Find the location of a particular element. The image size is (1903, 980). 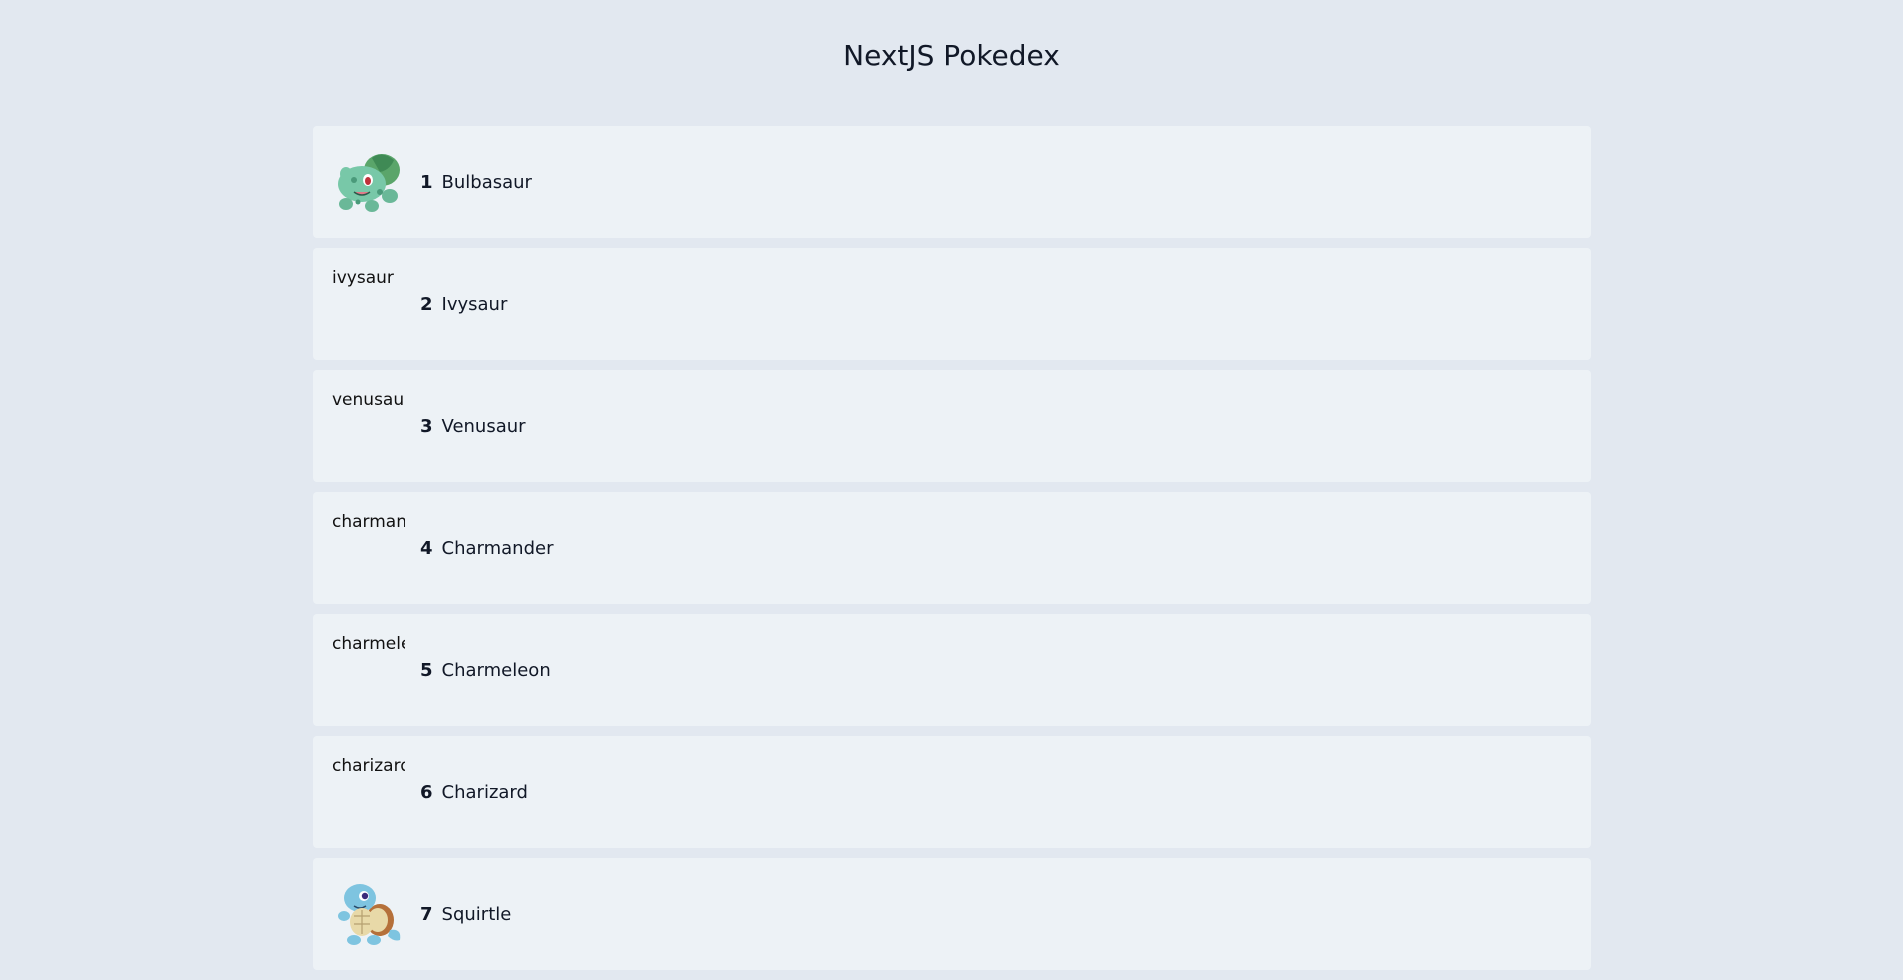

pokemon-sprite-alt-text: charmander is located at coordinates (368, 522).